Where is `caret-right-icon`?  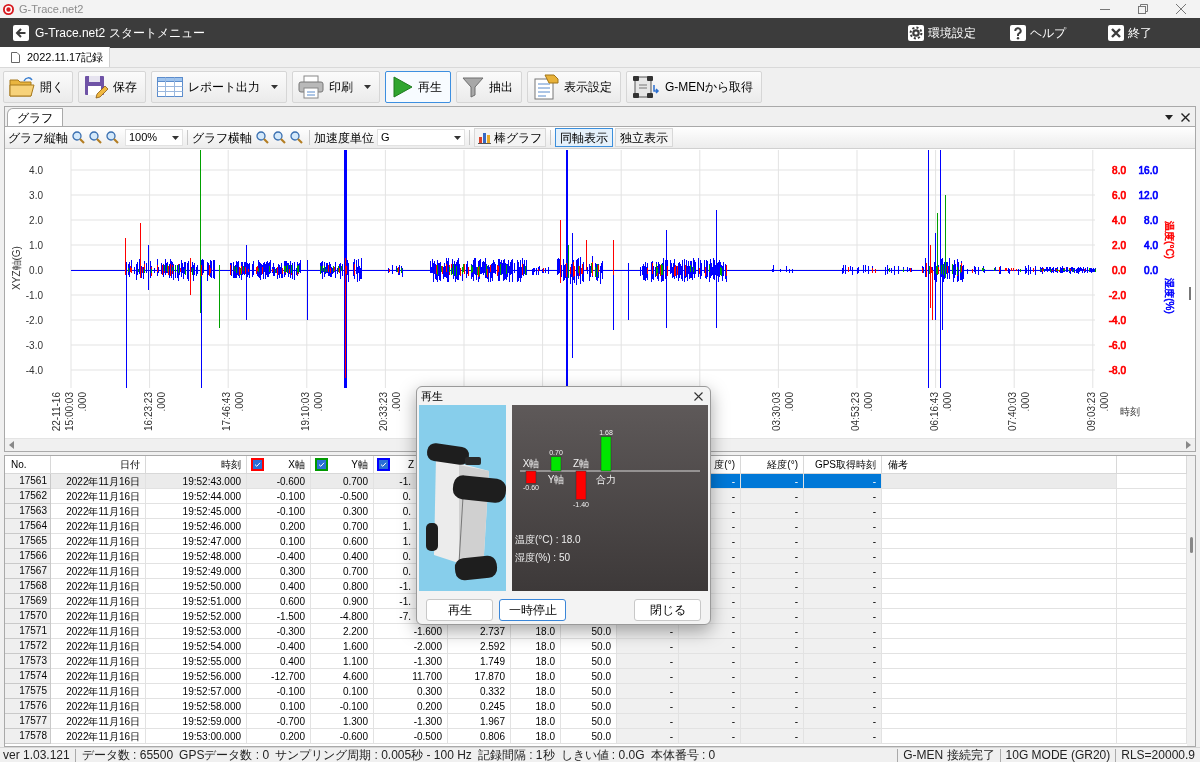
caret-right-icon is located at coordinates (1188, 445).